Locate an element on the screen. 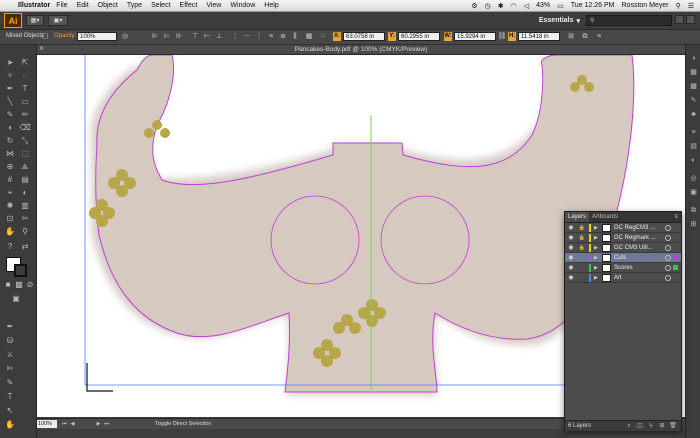 The width and height of the screenshot is (700, 438). constrain-link-icon: ⛓ is located at coordinates (502, 36).